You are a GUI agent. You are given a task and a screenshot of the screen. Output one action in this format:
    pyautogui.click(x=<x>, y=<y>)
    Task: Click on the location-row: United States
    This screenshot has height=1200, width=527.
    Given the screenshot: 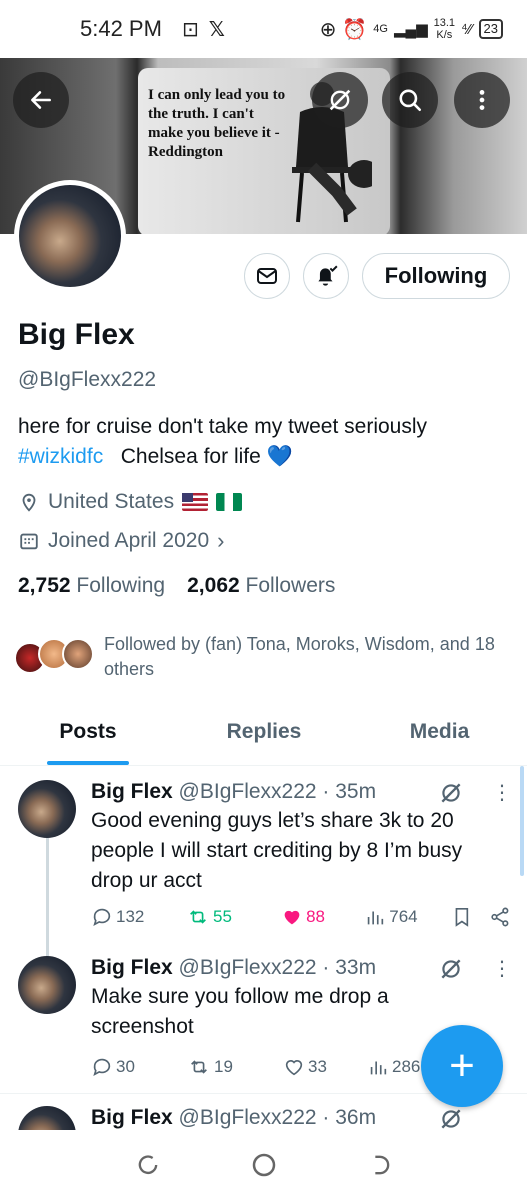 What is the action you would take?
    pyautogui.click(x=130, y=502)
    